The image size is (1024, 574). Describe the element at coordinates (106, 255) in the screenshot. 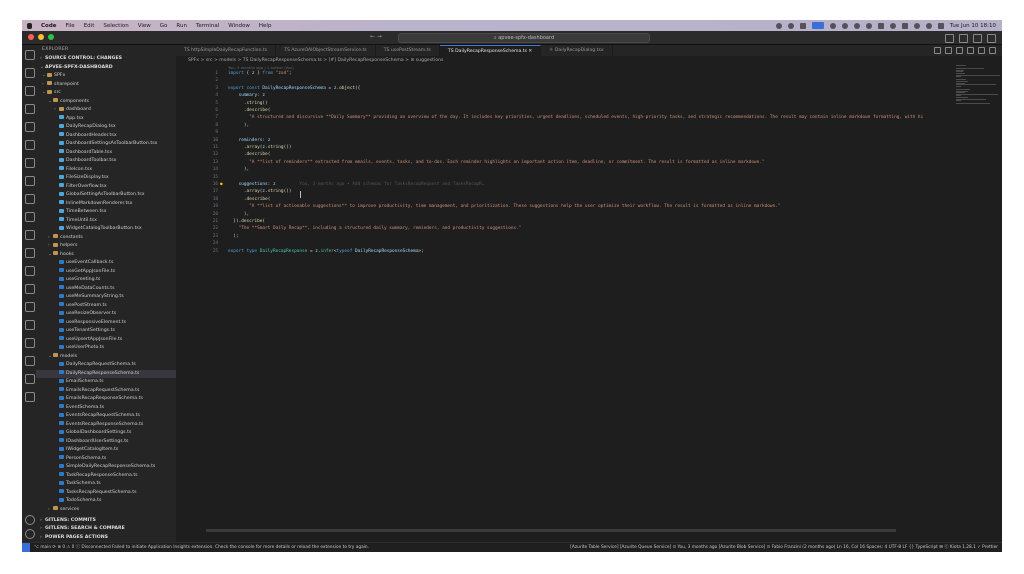

I see `folder-item: ⌄ hooks` at that location.